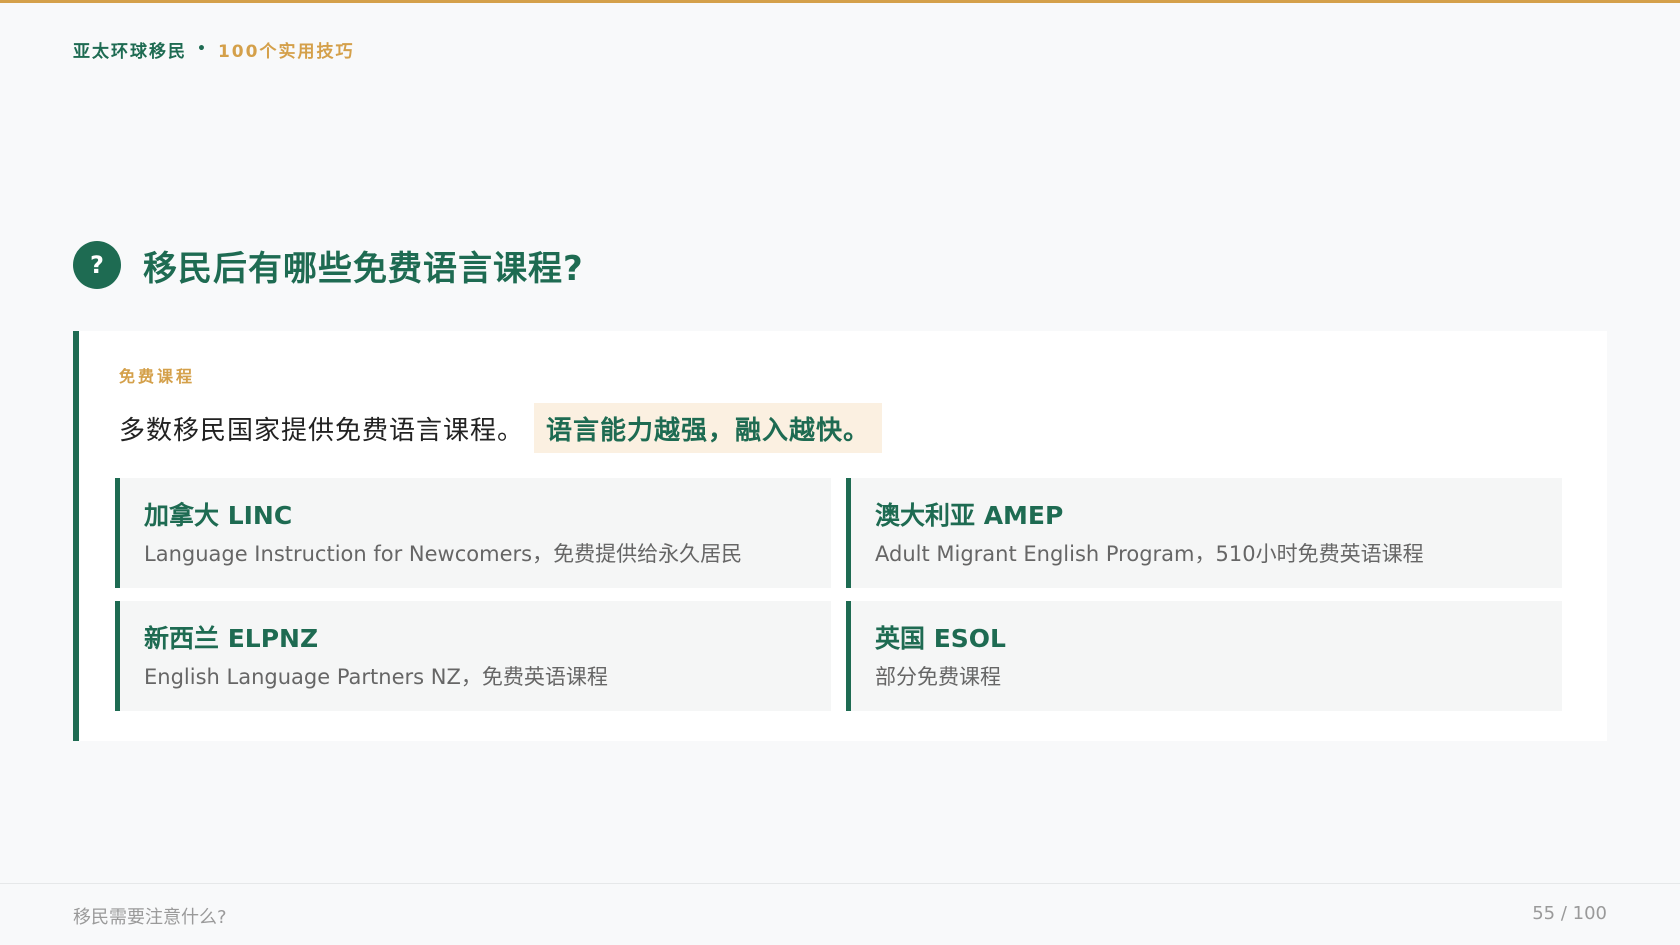  I want to click on lead-text: 多数移民国家提供免费语言课程。, so click(322, 430).